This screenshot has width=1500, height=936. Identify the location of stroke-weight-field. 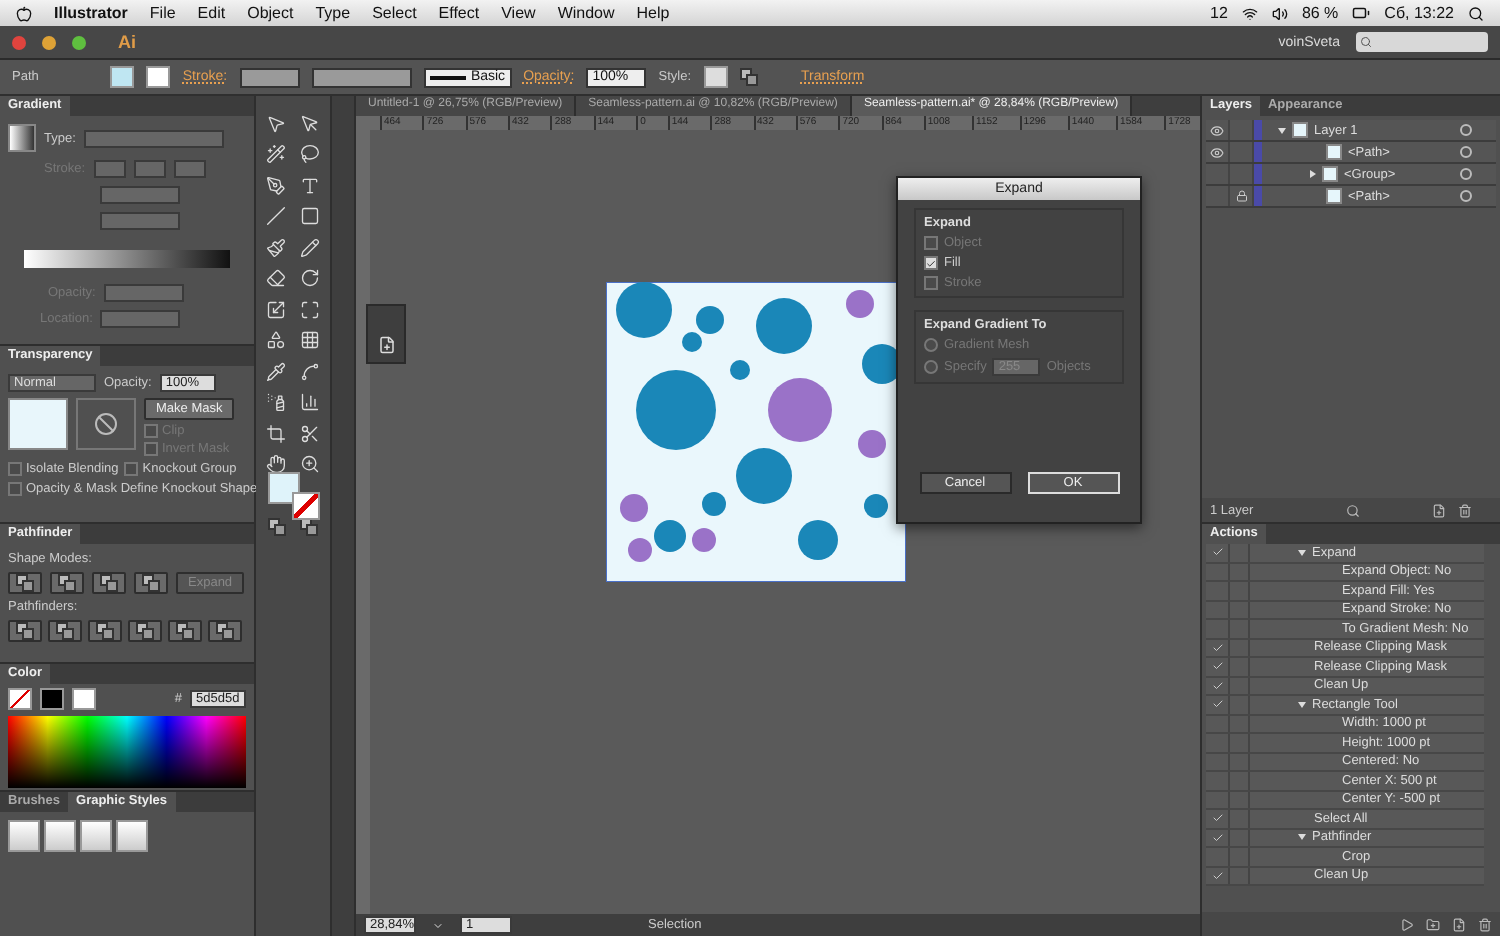
(269, 77).